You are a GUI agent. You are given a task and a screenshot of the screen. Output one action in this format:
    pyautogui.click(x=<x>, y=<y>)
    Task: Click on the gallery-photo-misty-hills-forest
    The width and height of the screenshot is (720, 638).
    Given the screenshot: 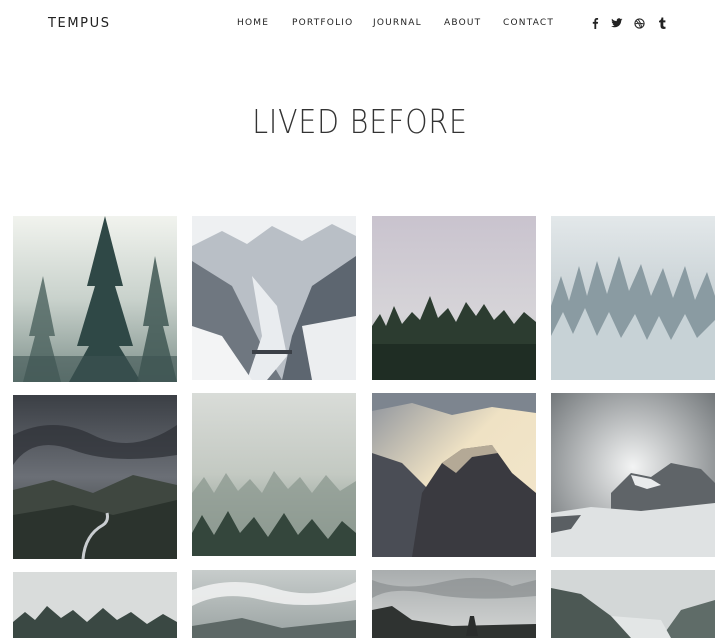 What is the action you would take?
    pyautogui.click(x=95, y=605)
    